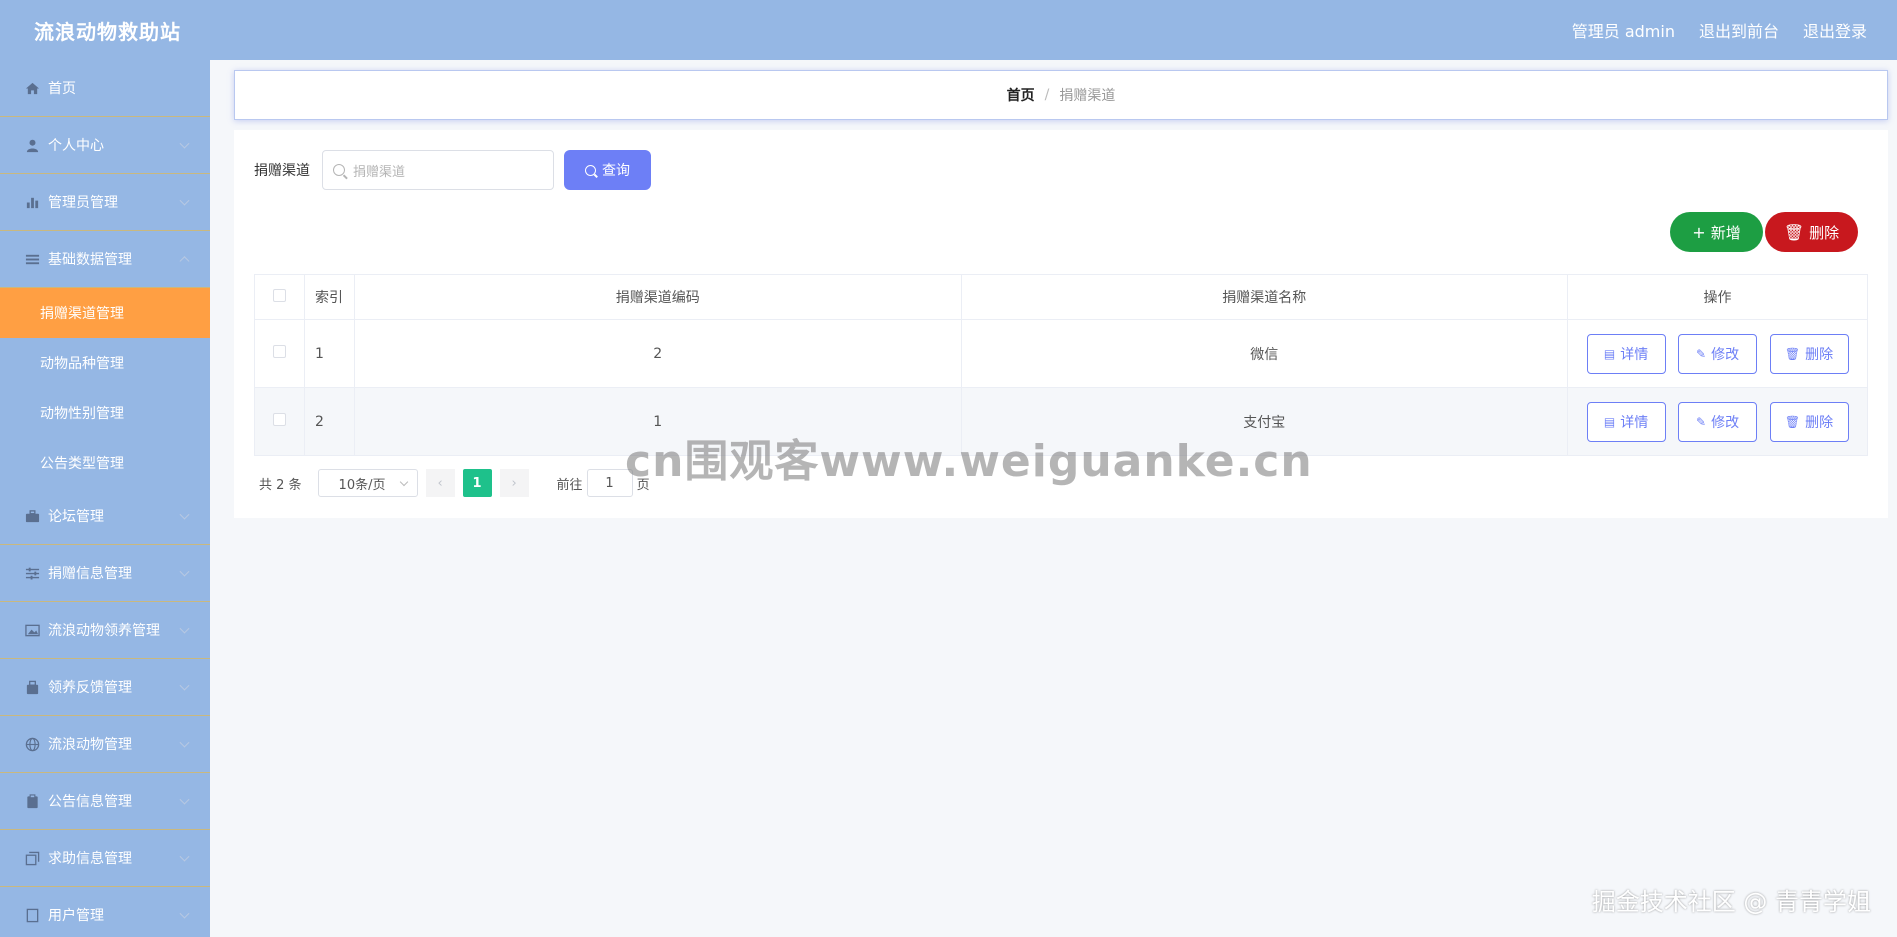  Describe the element at coordinates (657, 421) in the screenshot. I see `row-code: 1` at that location.